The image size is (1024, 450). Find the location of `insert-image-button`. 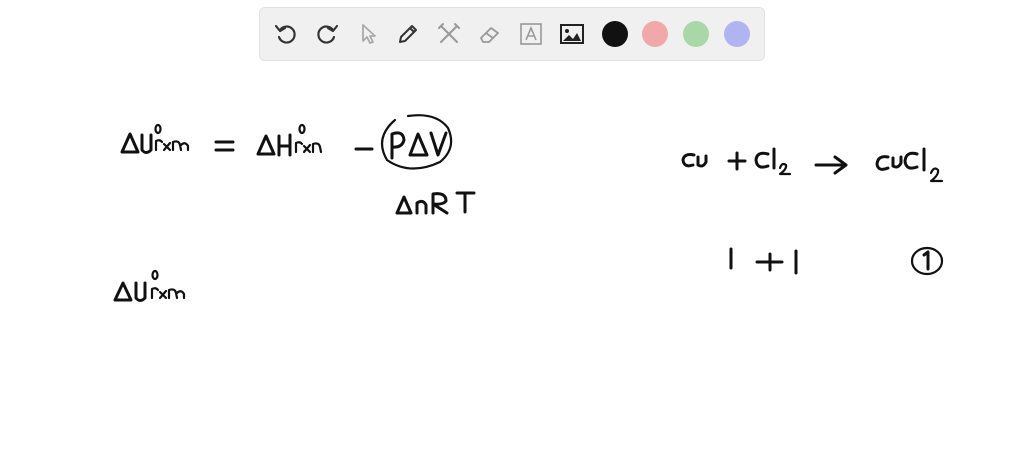

insert-image-button is located at coordinates (572, 34).